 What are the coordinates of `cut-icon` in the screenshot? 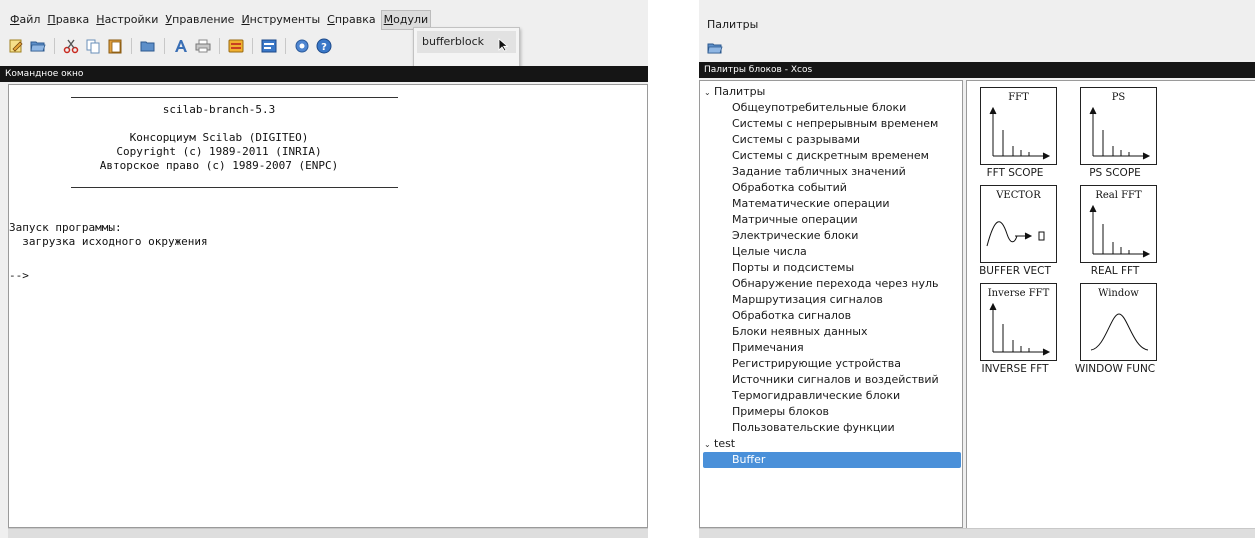 It's located at (71, 46).